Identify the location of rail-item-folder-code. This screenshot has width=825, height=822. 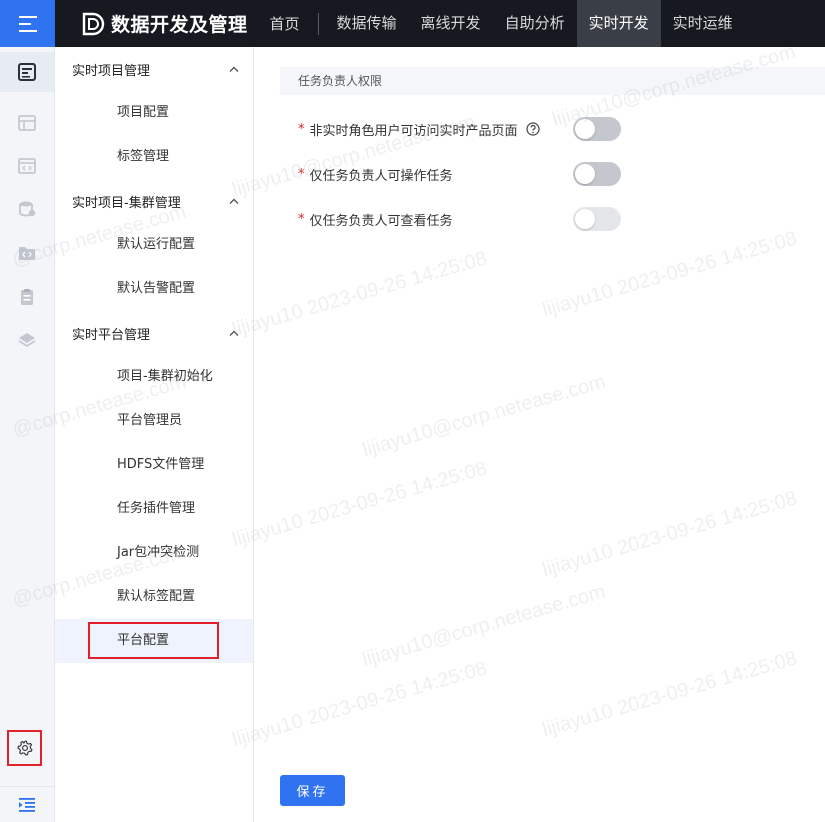
(27, 253).